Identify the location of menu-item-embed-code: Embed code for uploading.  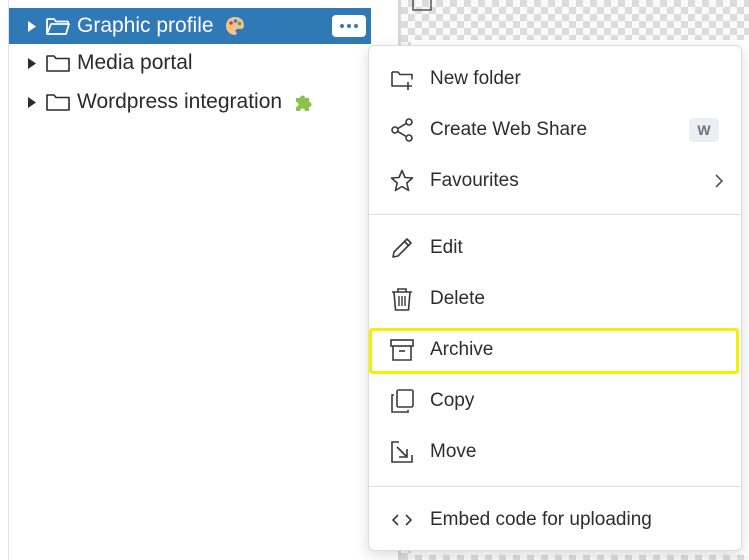
(555, 520).